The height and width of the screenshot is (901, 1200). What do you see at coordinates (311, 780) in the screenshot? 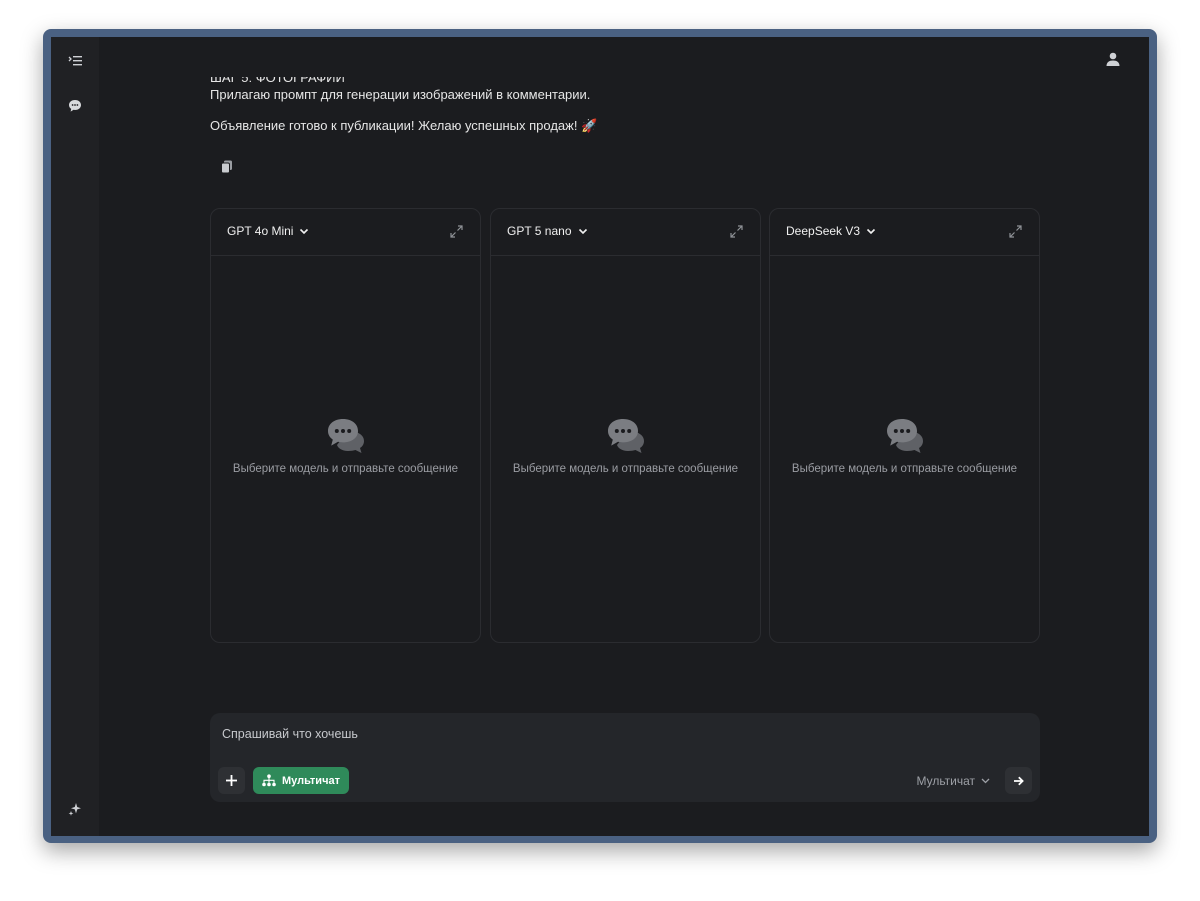
I see `multichat-label: Мультичат` at bounding box center [311, 780].